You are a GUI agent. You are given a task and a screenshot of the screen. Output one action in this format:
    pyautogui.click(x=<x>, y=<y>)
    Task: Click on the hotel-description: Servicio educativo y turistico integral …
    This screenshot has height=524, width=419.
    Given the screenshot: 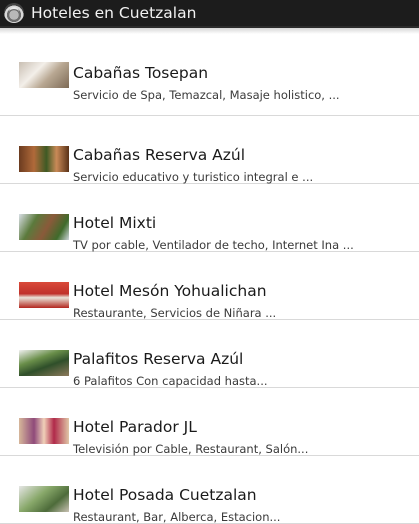 What is the action you would take?
    pyautogui.click(x=193, y=177)
    